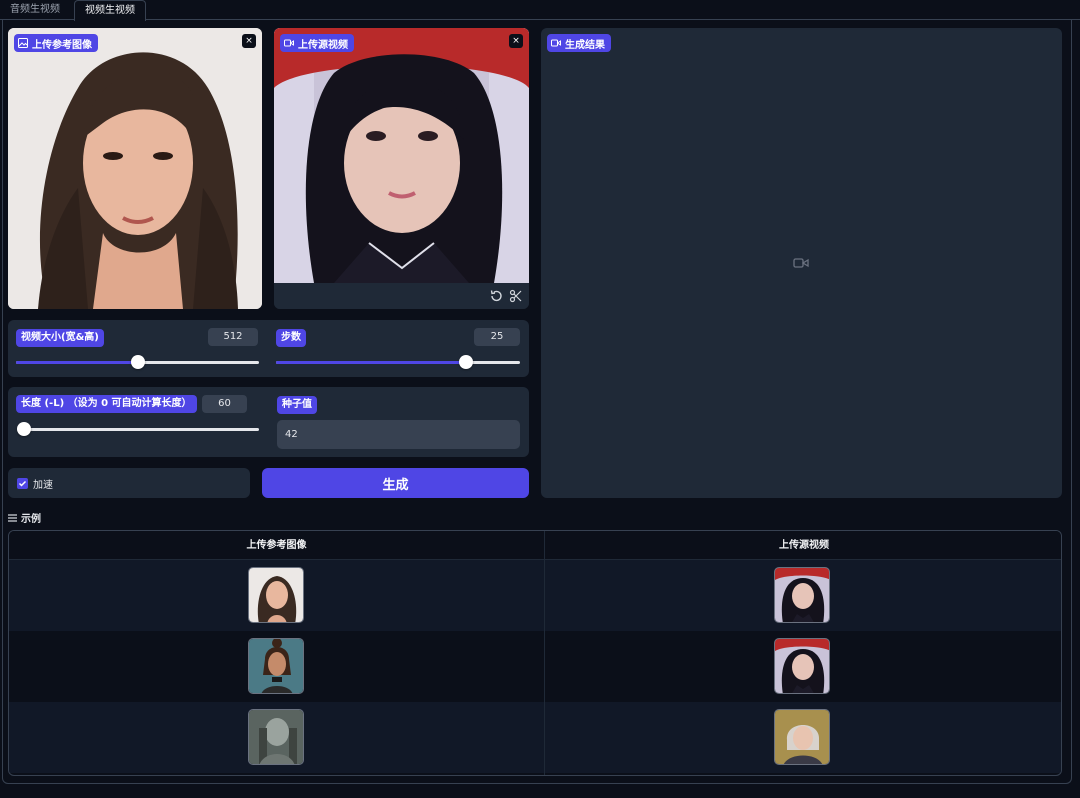  I want to click on seed-label: 种子值, so click(297, 405).